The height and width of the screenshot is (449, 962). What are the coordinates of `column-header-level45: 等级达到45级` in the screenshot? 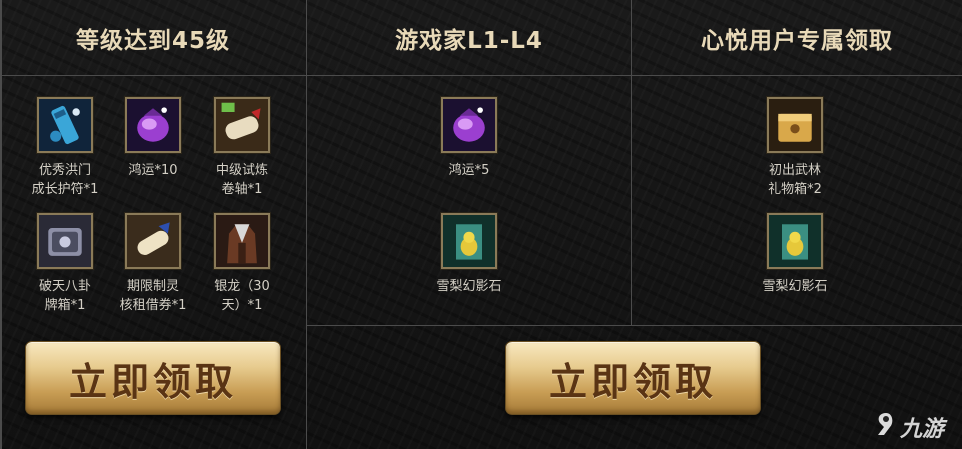 It's located at (152, 40).